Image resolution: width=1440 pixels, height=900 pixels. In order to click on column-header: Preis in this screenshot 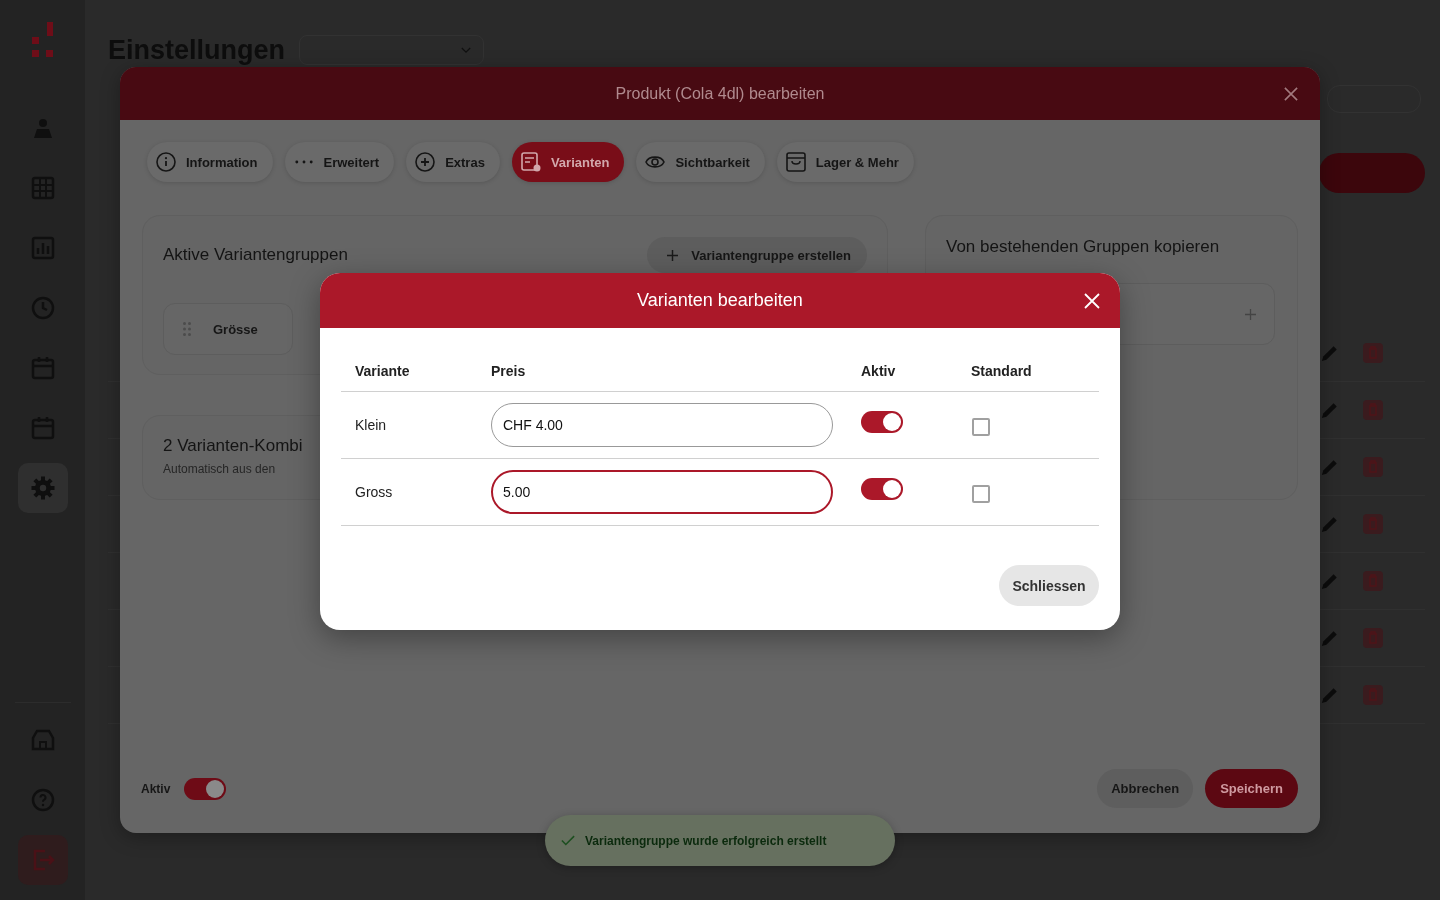, I will do `click(508, 370)`.